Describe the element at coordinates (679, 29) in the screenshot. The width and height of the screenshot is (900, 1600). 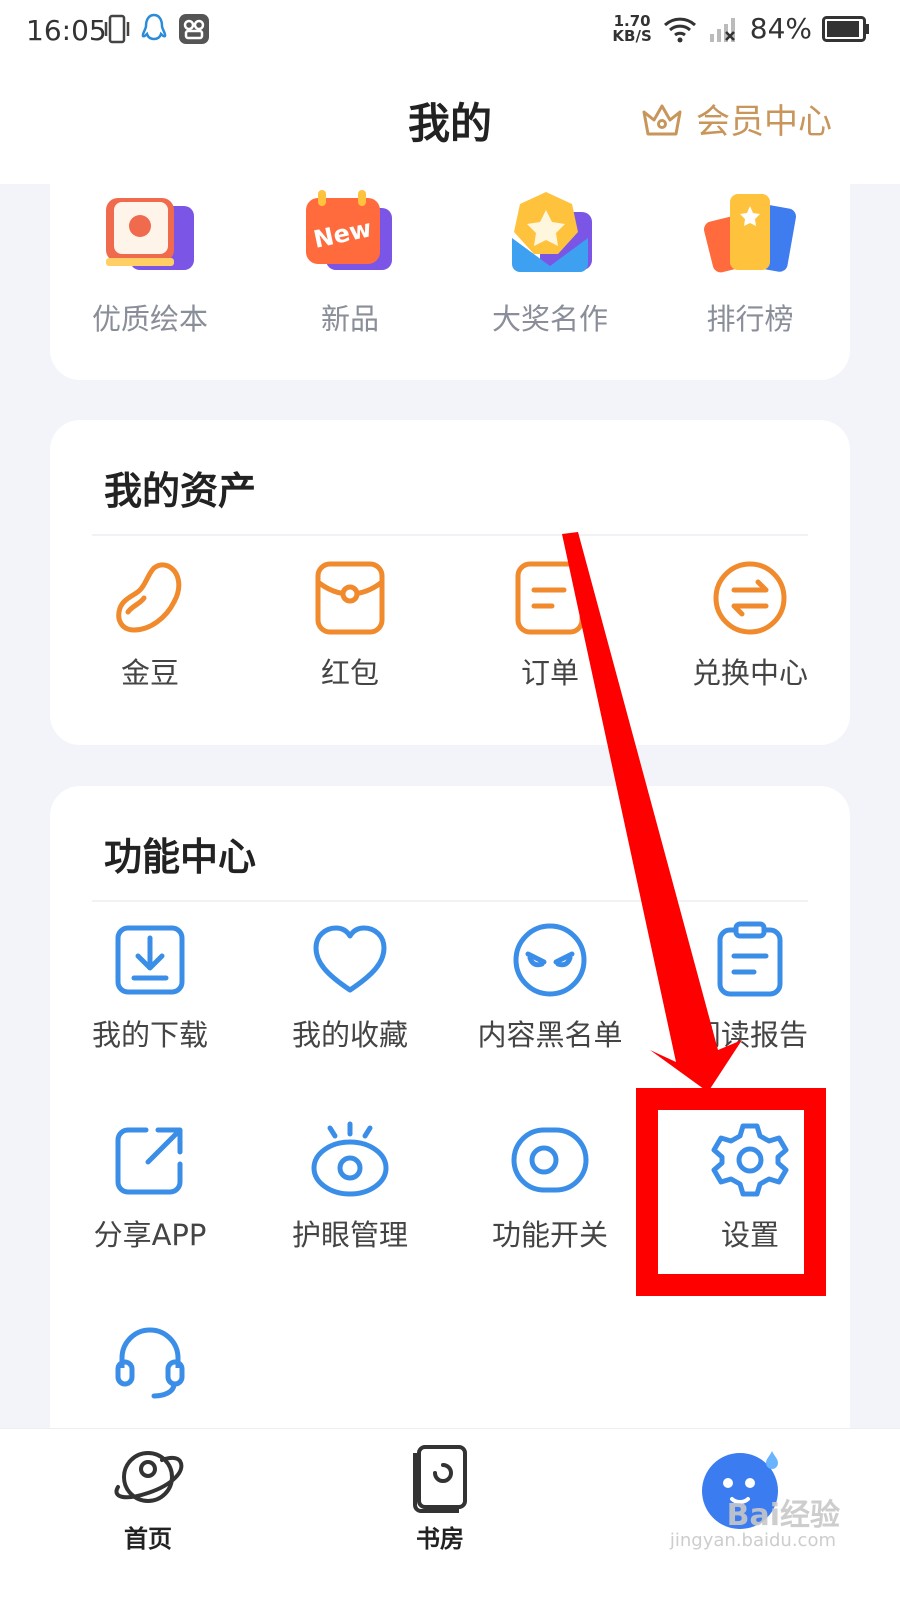
I see `wifi-icon` at that location.